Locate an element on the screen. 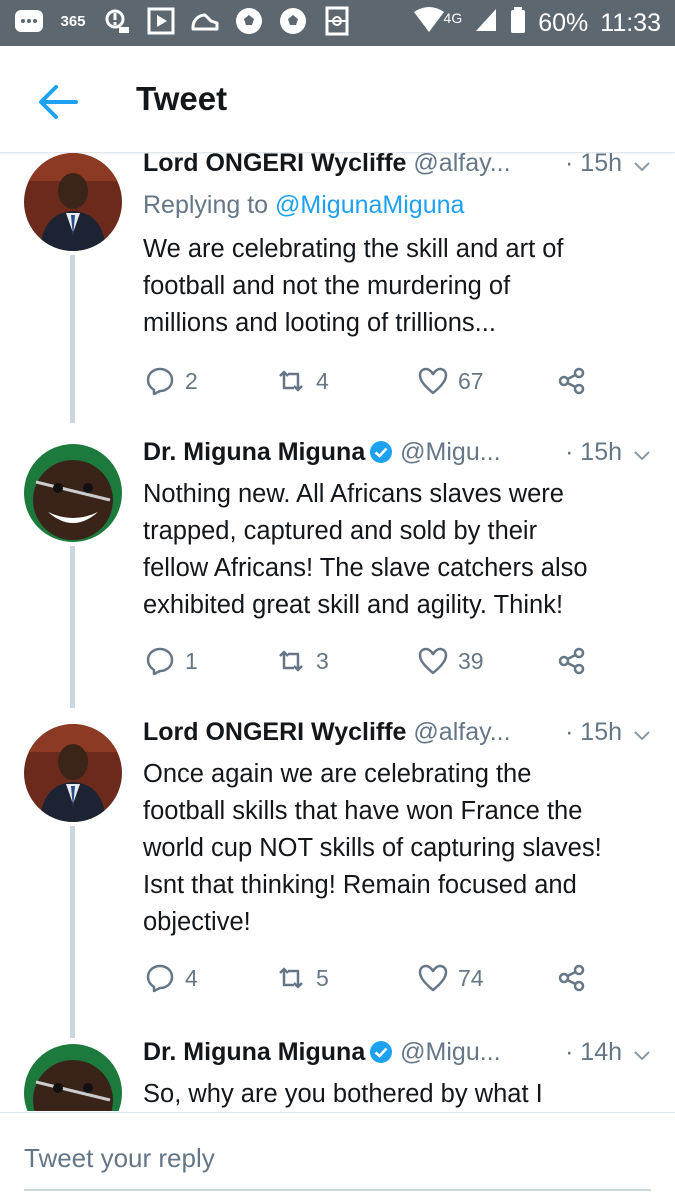  tweet-actions: 1 3 39 is located at coordinates (373, 661).